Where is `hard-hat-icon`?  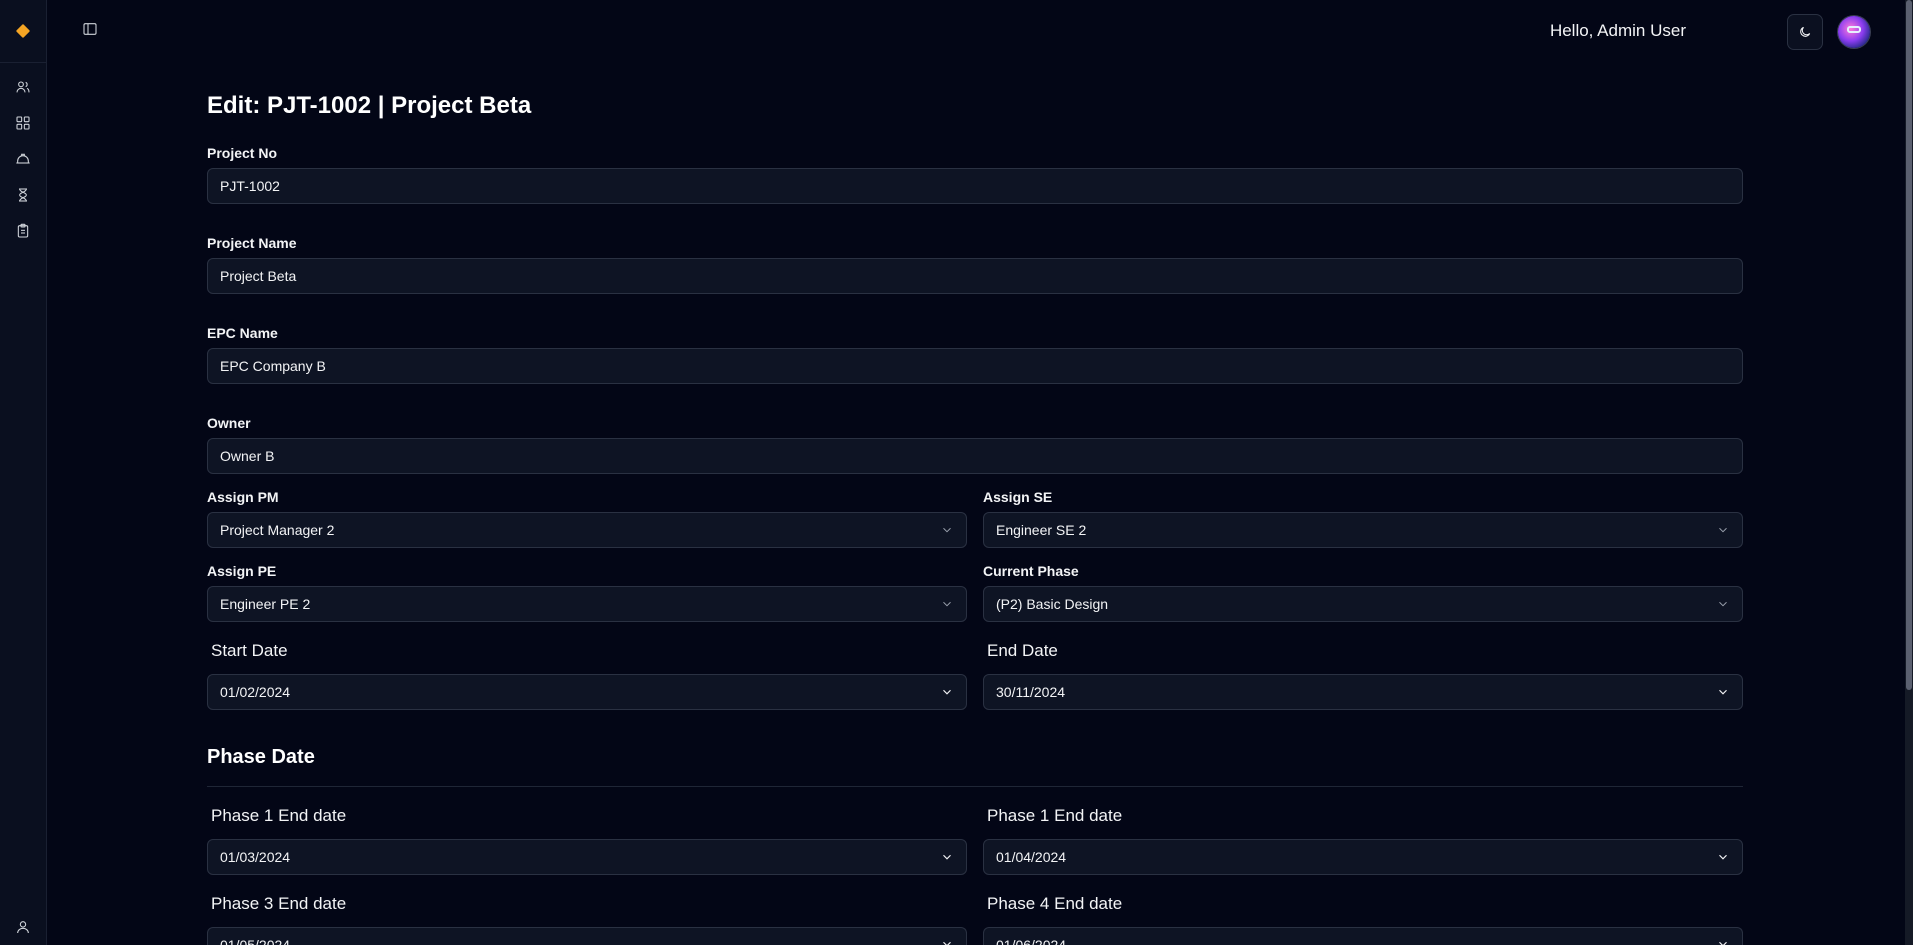
hard-hat-icon is located at coordinates (23, 159).